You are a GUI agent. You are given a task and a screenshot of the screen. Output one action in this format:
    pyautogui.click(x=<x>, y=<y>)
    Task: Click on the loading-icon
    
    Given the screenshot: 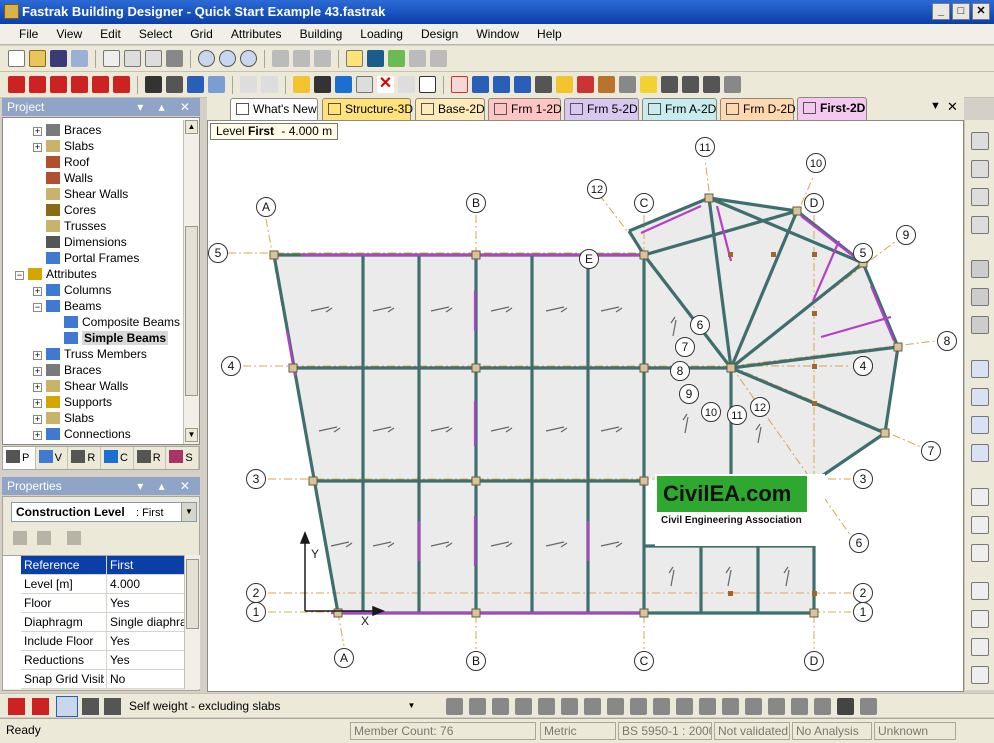 What is the action you would take?
    pyautogui.click(x=438, y=58)
    